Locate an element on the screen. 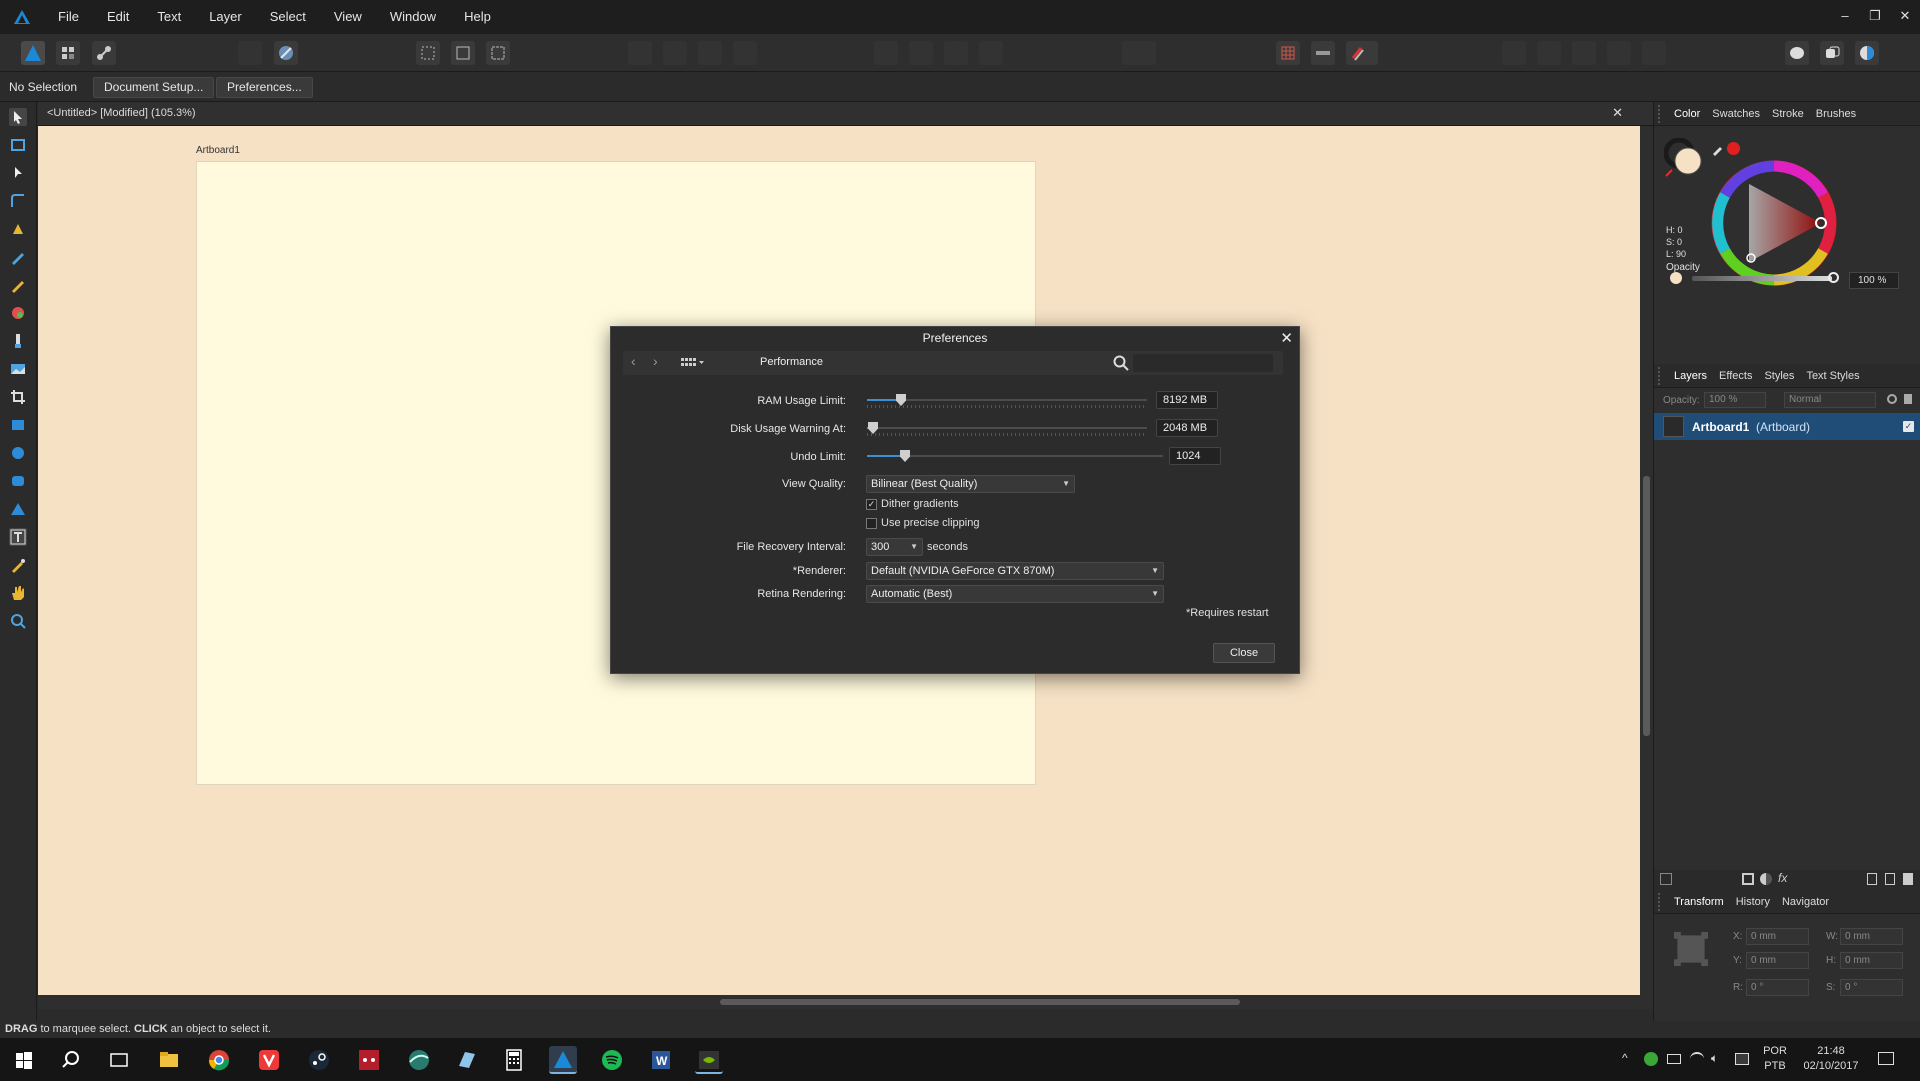  w-field: 0 mm is located at coordinates (1871, 936).